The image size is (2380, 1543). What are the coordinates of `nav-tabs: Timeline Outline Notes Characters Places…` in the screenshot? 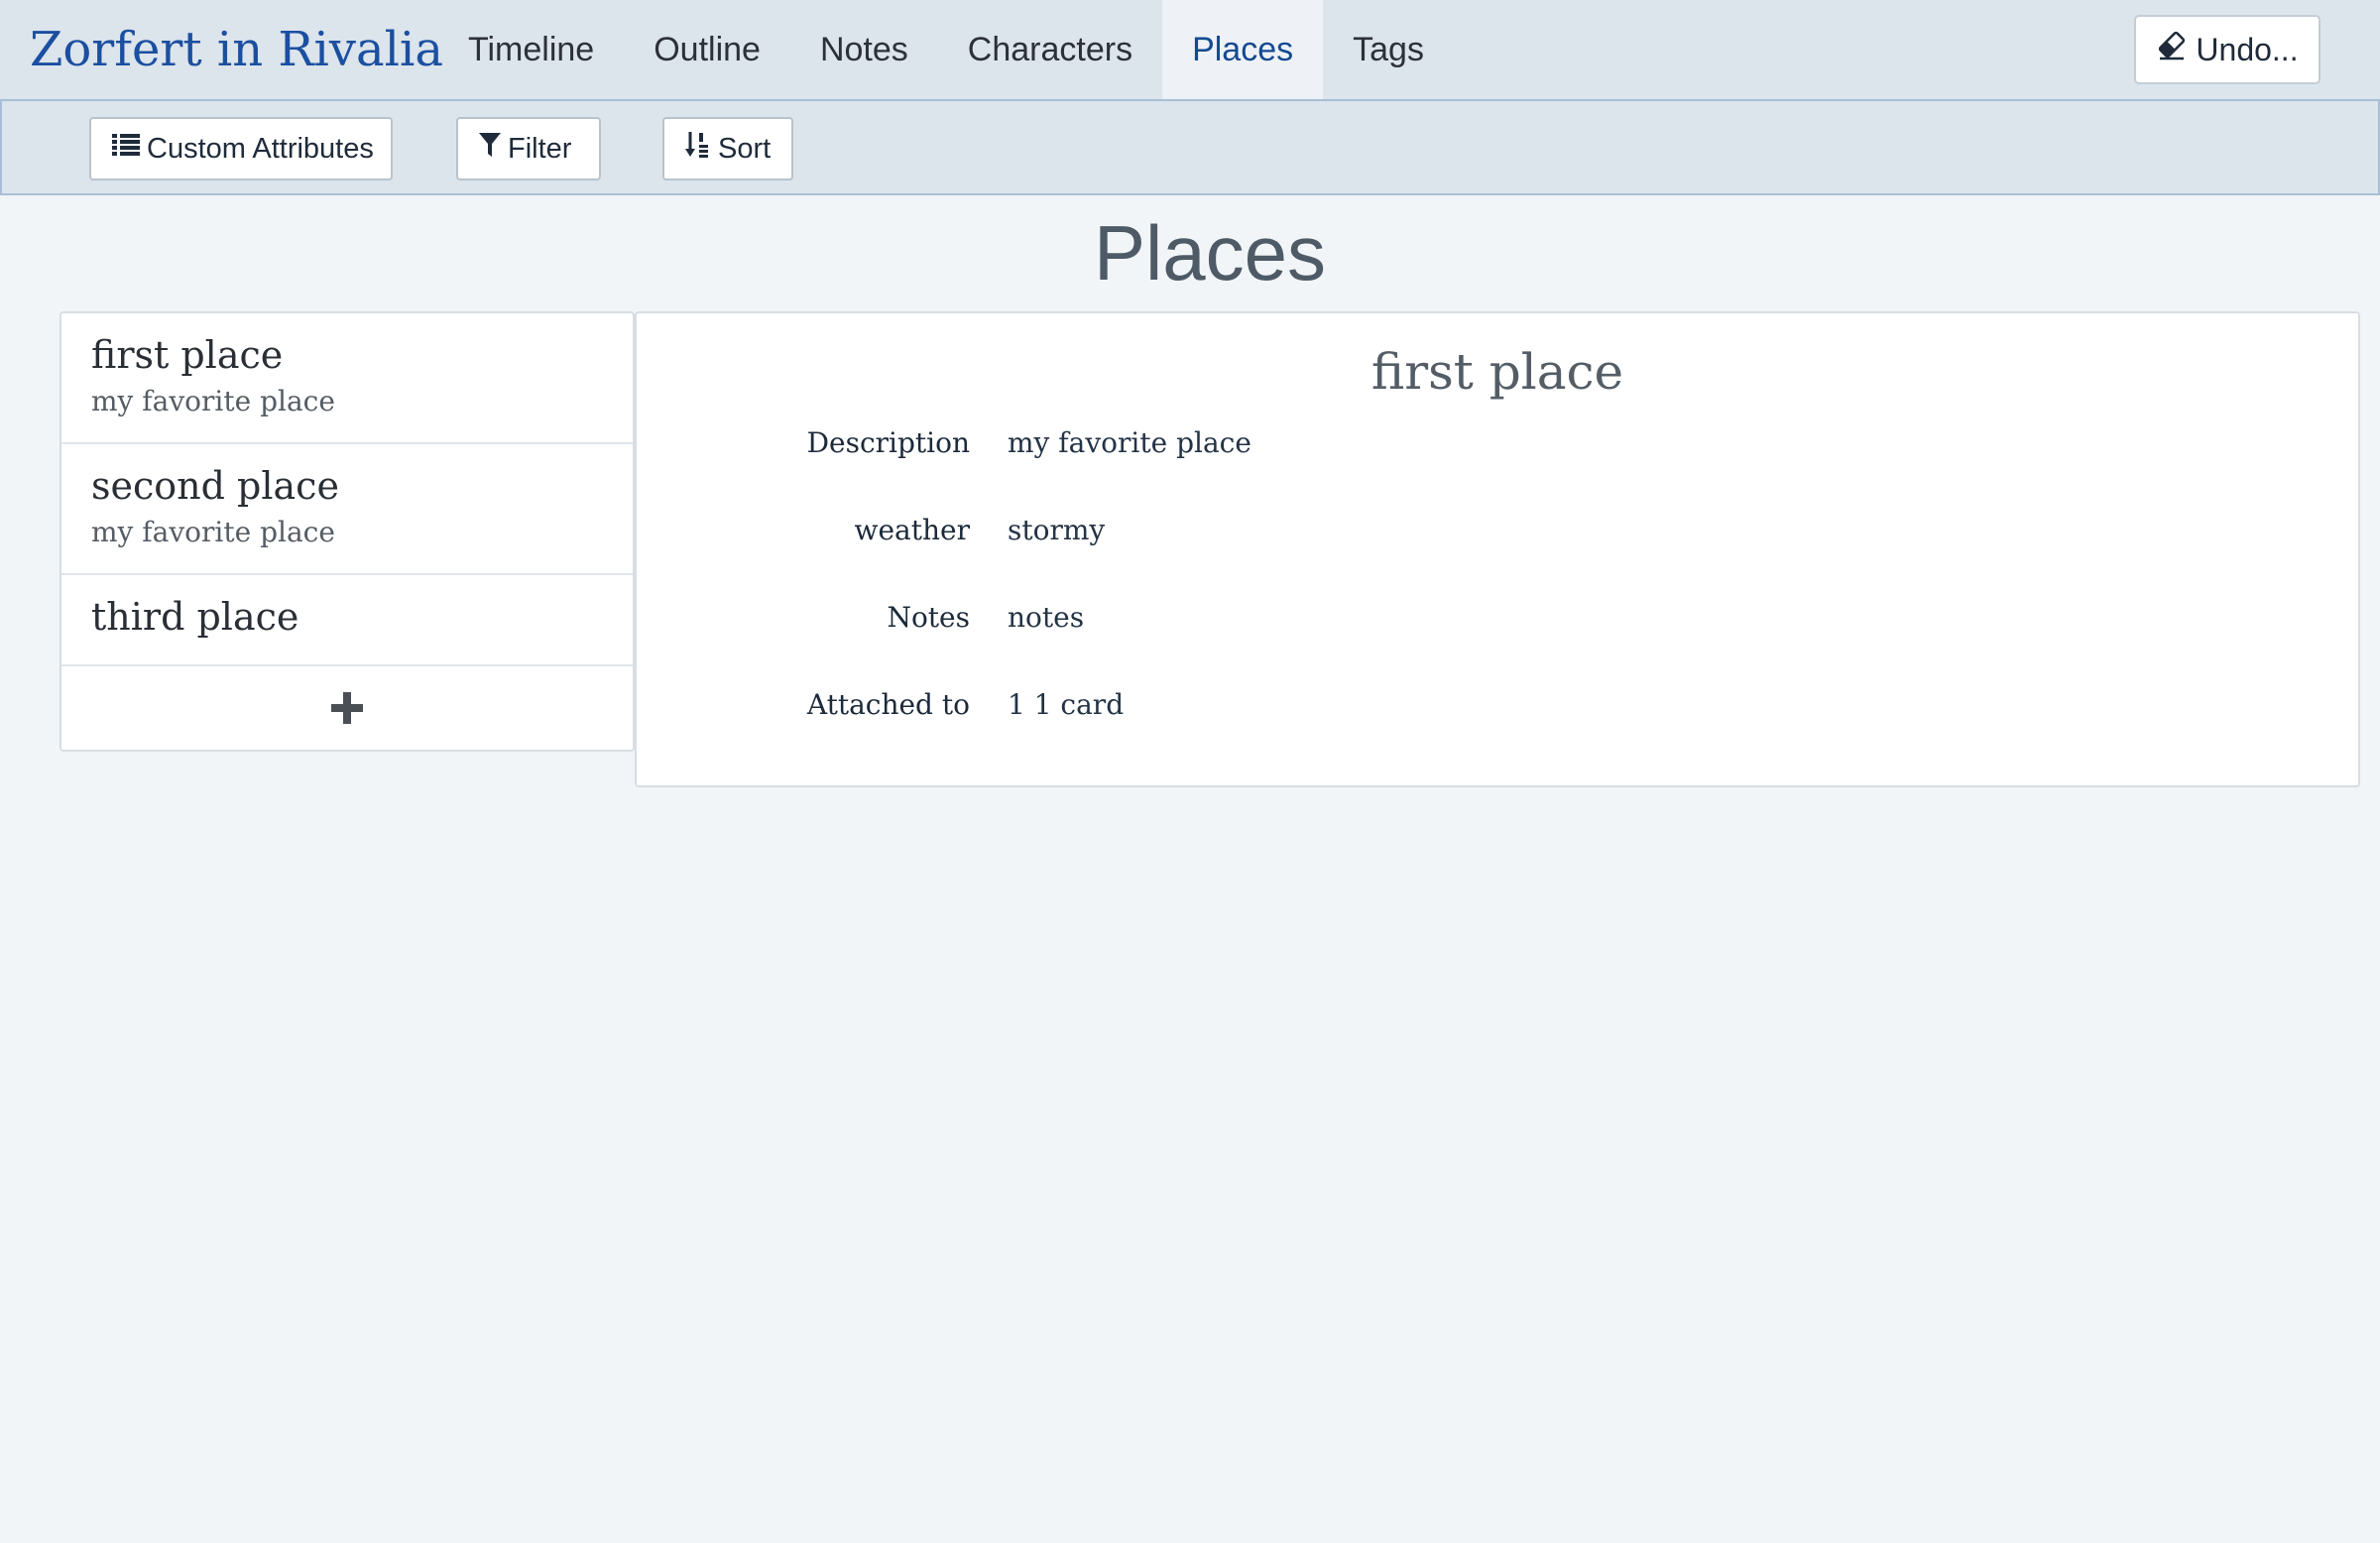 It's located at (946, 49).